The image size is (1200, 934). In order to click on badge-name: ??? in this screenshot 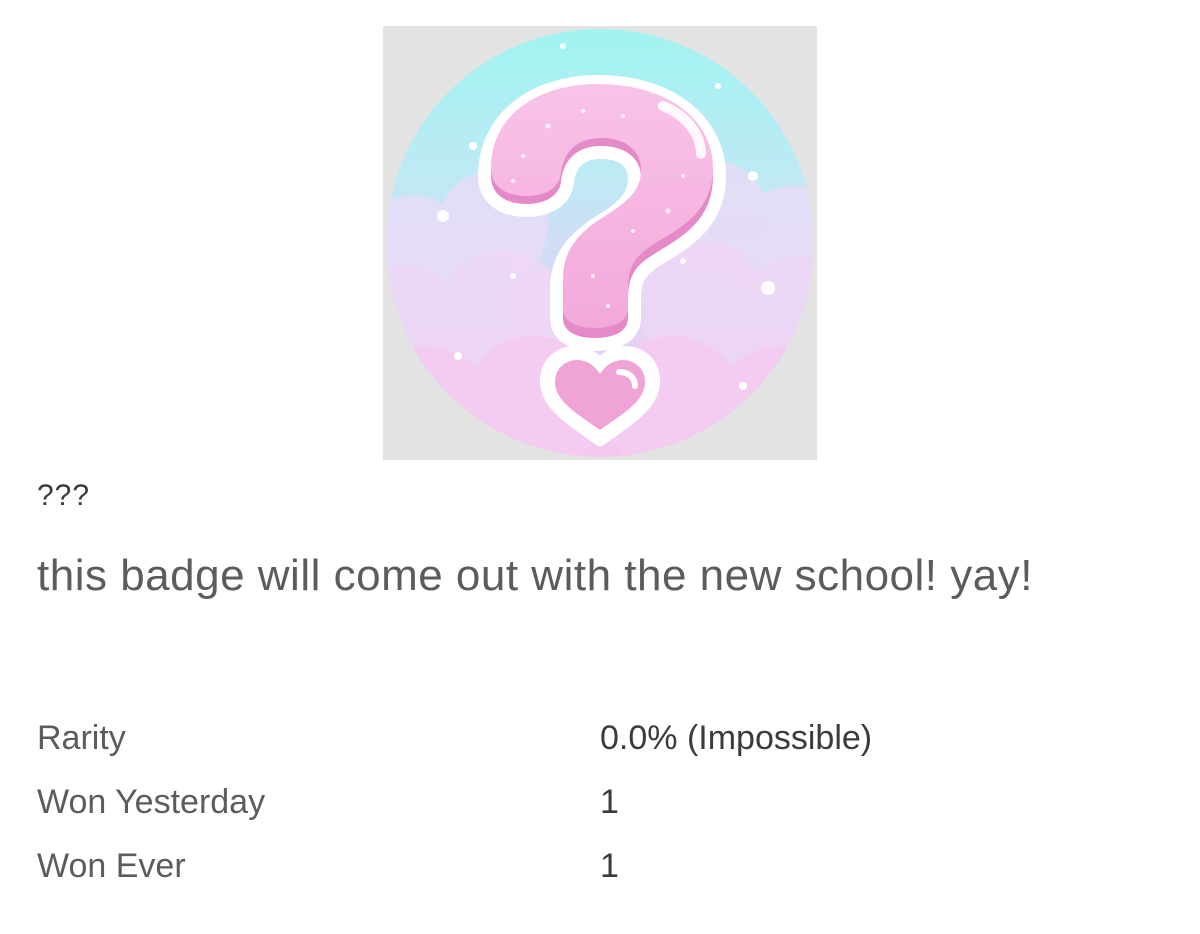, I will do `click(64, 495)`.